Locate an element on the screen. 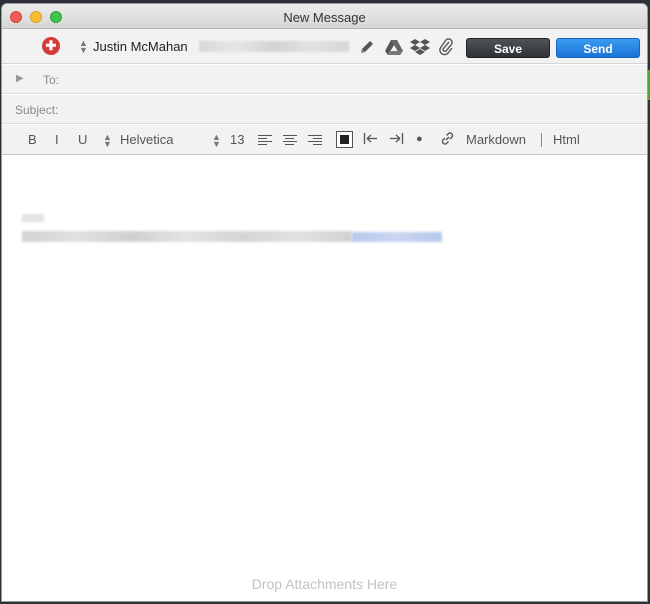 The height and width of the screenshot is (604, 650). italic-button: I is located at coordinates (57, 140).